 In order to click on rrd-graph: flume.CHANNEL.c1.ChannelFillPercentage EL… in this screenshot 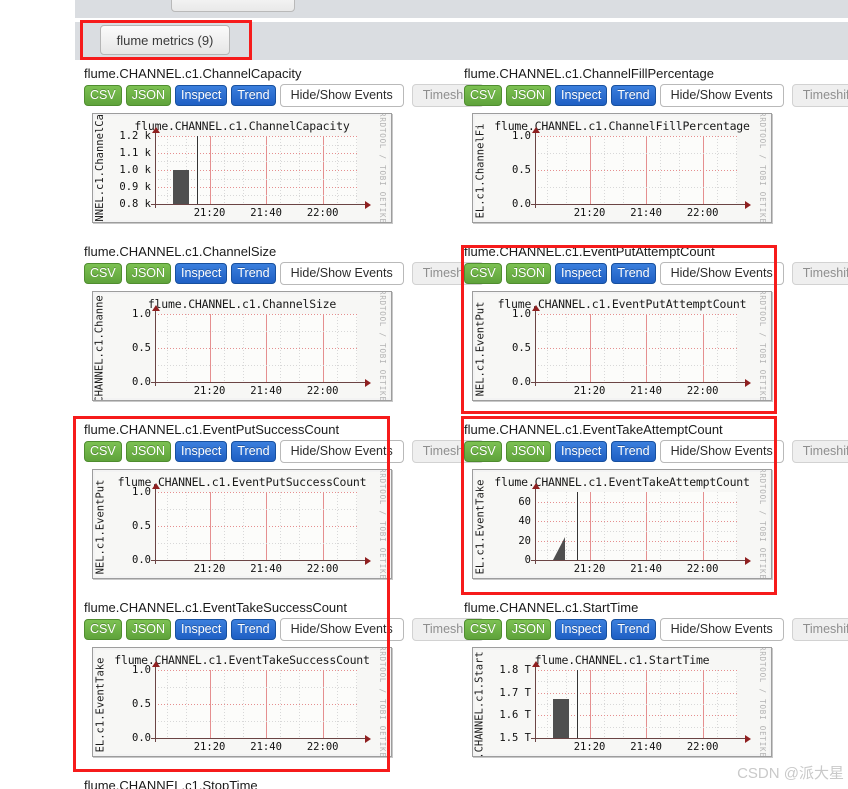, I will do `click(622, 168)`.